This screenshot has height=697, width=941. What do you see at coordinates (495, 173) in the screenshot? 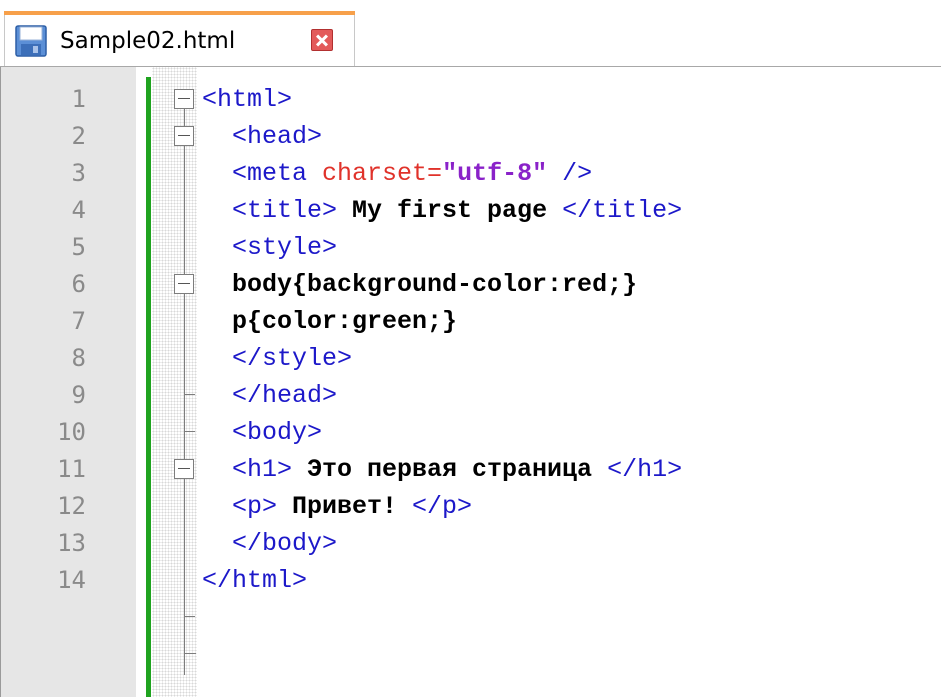
I see `code-token: "utf-8"` at bounding box center [495, 173].